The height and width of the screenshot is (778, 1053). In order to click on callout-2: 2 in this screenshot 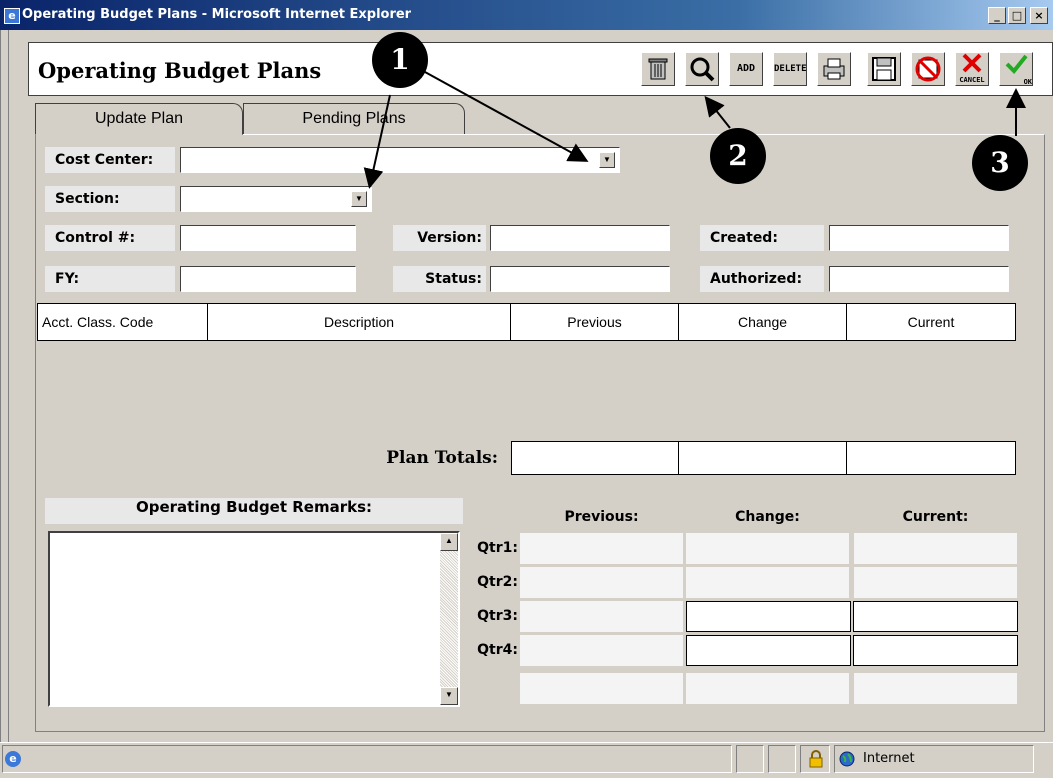, I will do `click(738, 156)`.